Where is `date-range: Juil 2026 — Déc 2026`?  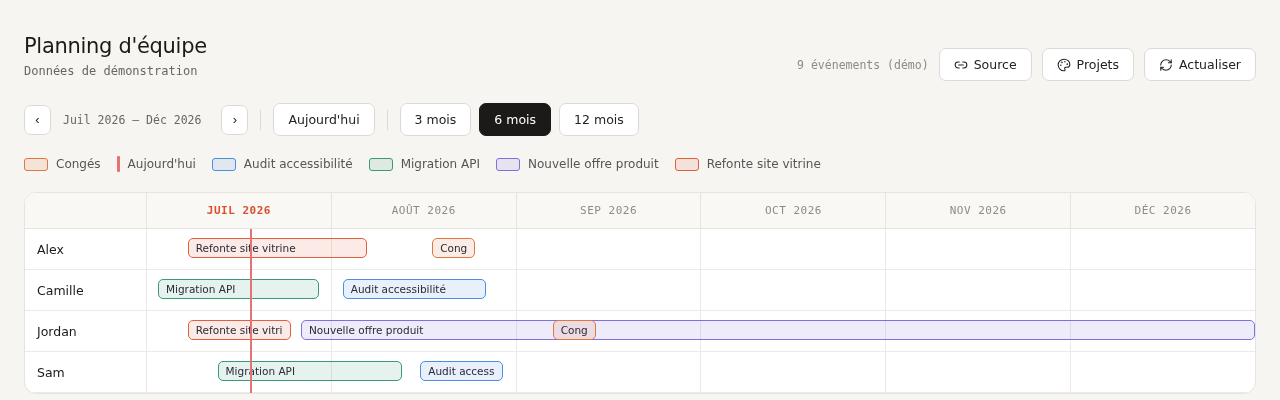 date-range: Juil 2026 — Déc 2026 is located at coordinates (132, 119).